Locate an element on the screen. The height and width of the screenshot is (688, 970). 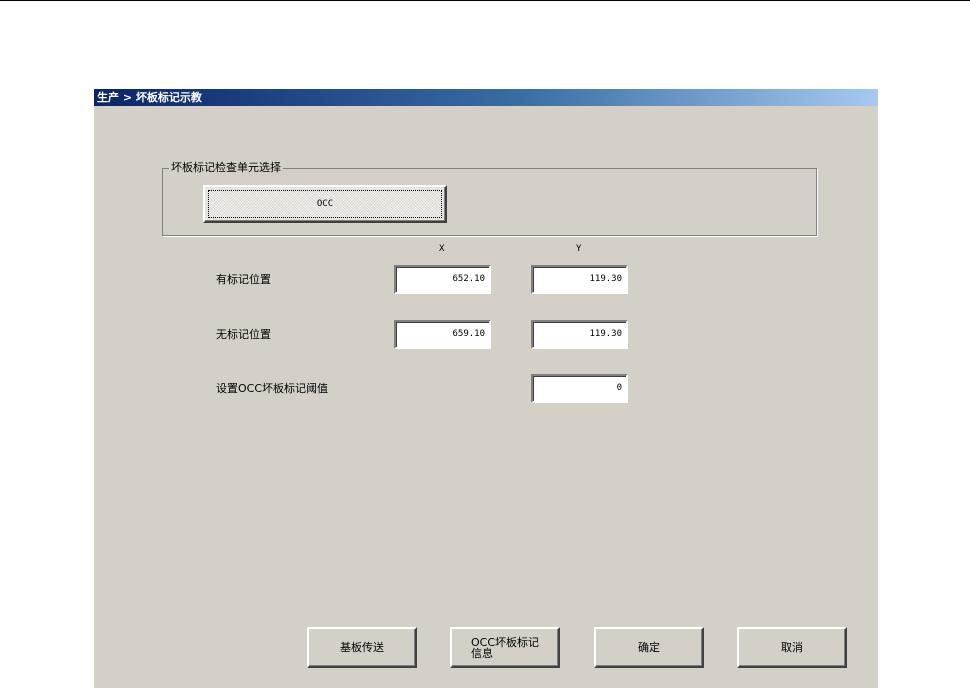
top-divider is located at coordinates (485, 0).